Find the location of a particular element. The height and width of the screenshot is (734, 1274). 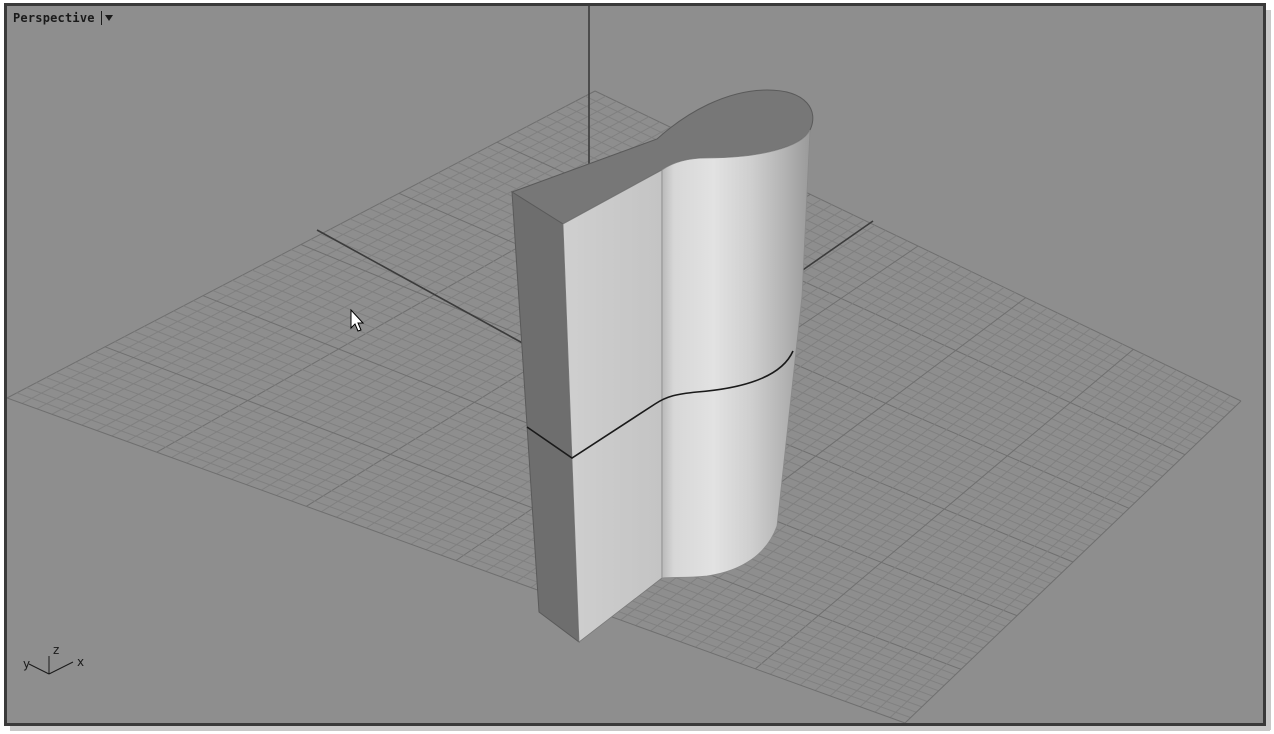

viewport-title-bar: Perspective is located at coordinates (63, 18).